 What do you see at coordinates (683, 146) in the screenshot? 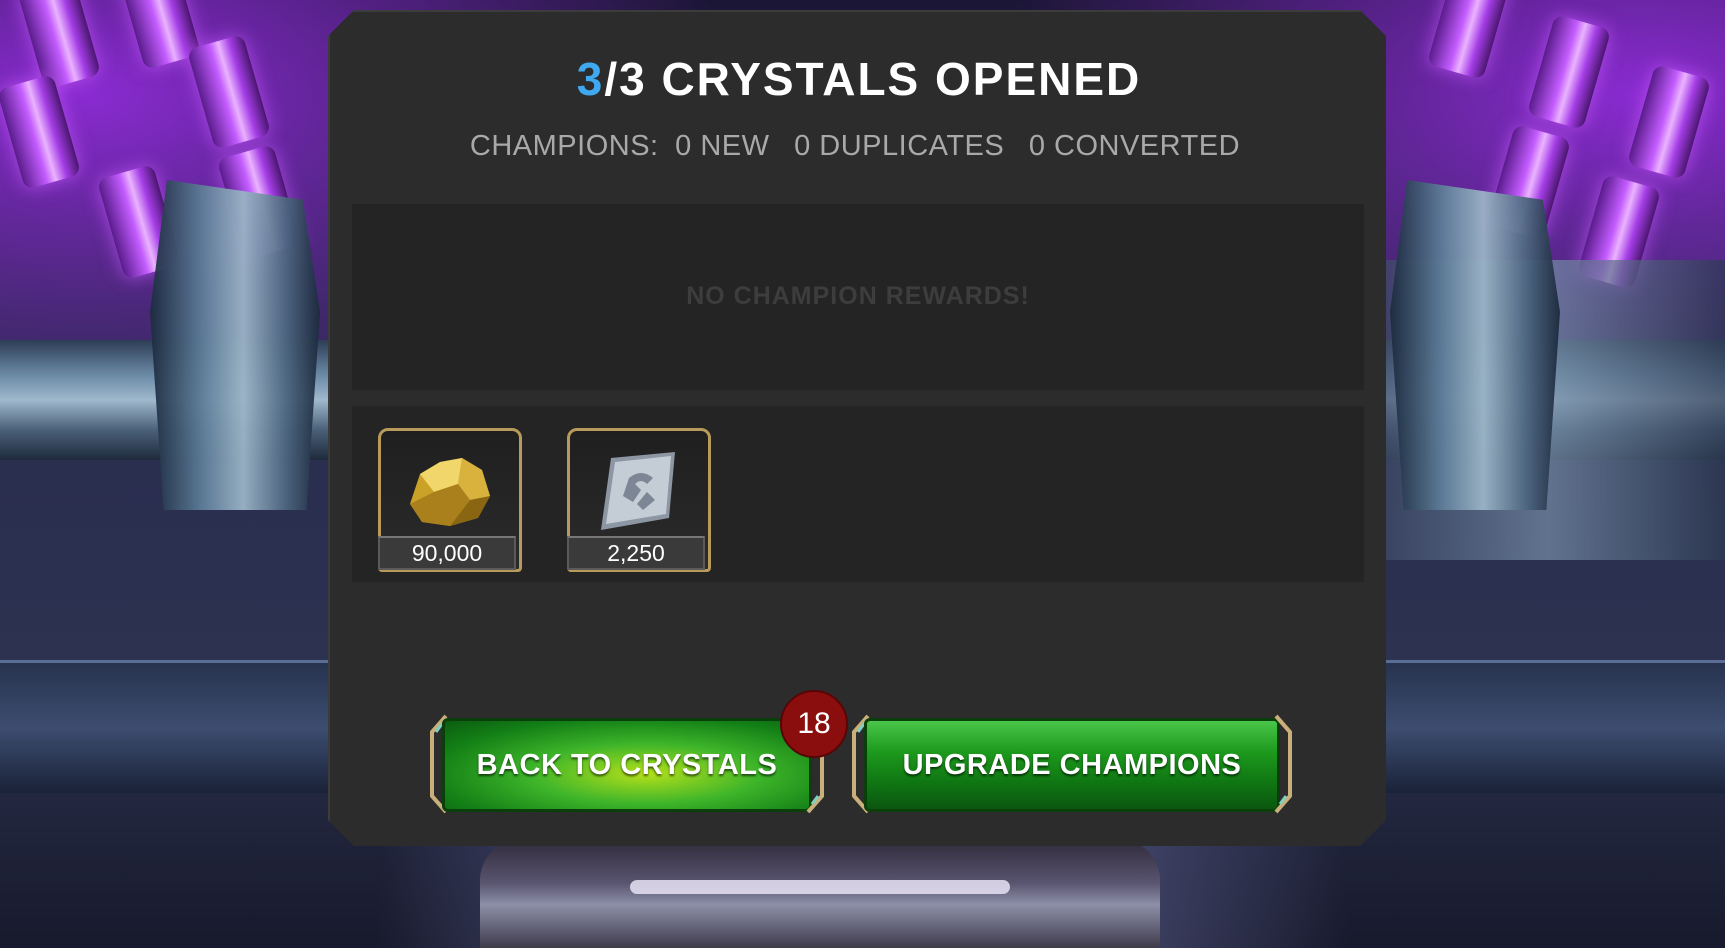
I see `new-count: 0` at bounding box center [683, 146].